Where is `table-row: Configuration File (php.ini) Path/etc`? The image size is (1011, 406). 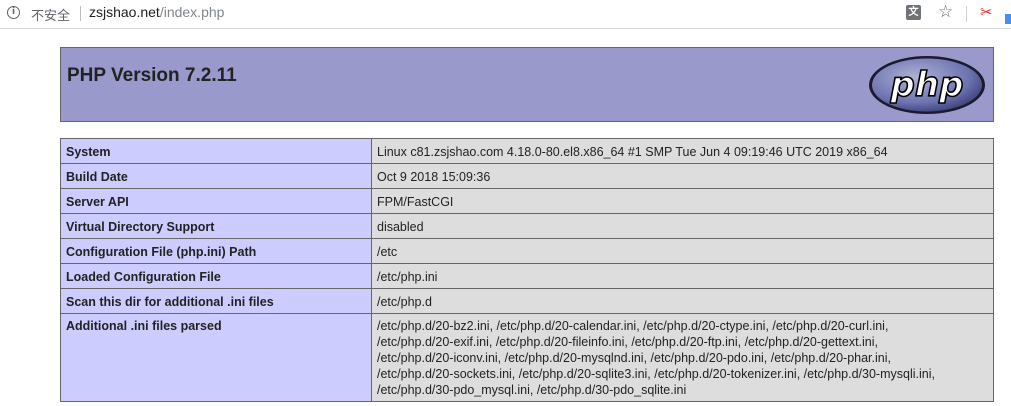
table-row: Configuration File (php.ini) Path/etc is located at coordinates (527, 251).